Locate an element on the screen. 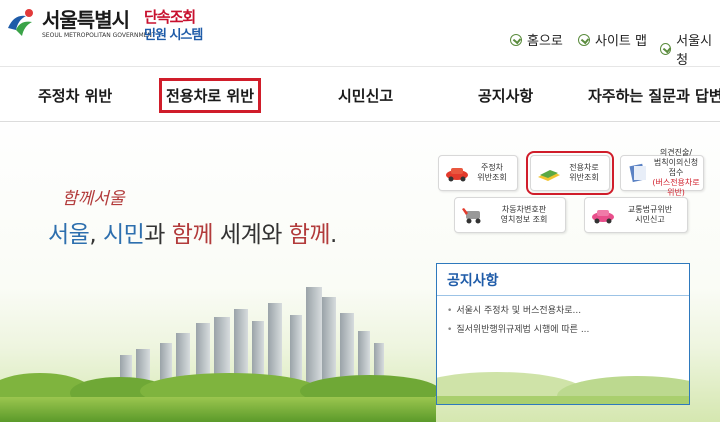 The width and height of the screenshot is (720, 422). quick-citizen-traffic-report: 교통법규위반 시민신고 is located at coordinates (636, 215).